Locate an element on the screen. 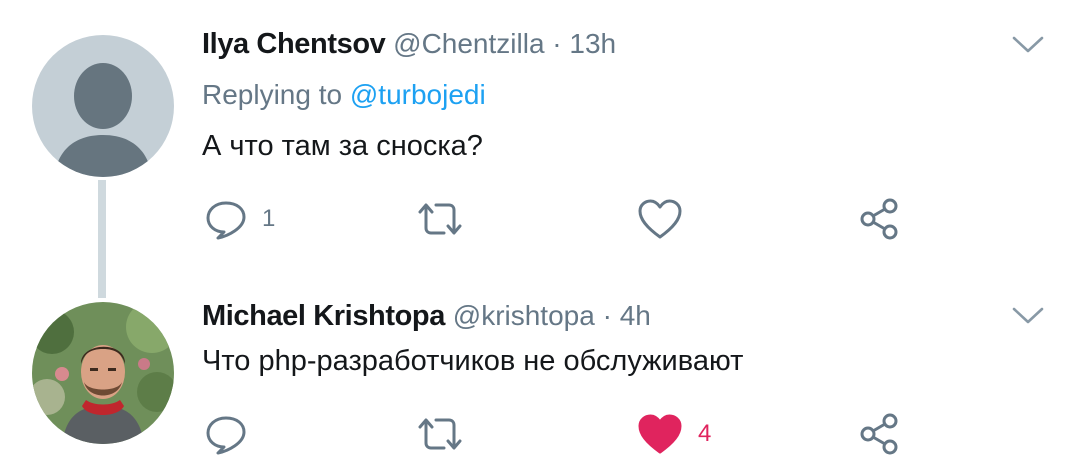 Image resolution: width=1080 pixels, height=476 pixels. user-photo-avatar is located at coordinates (103, 373).